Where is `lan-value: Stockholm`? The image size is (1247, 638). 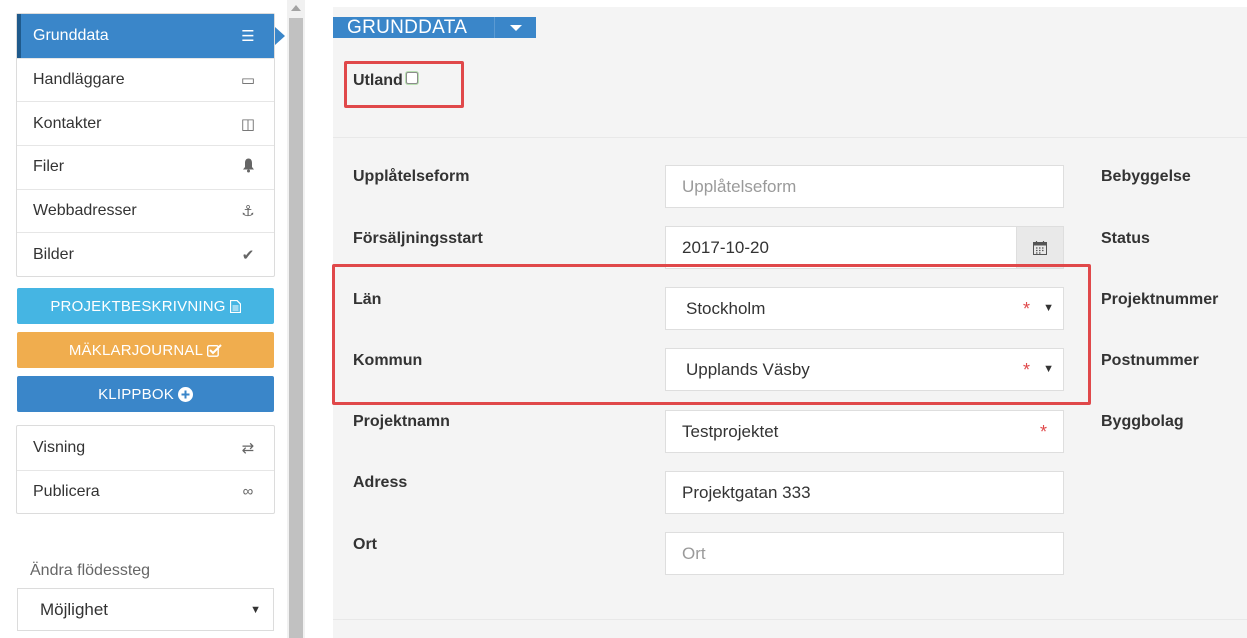
lan-value: Stockholm is located at coordinates (726, 308).